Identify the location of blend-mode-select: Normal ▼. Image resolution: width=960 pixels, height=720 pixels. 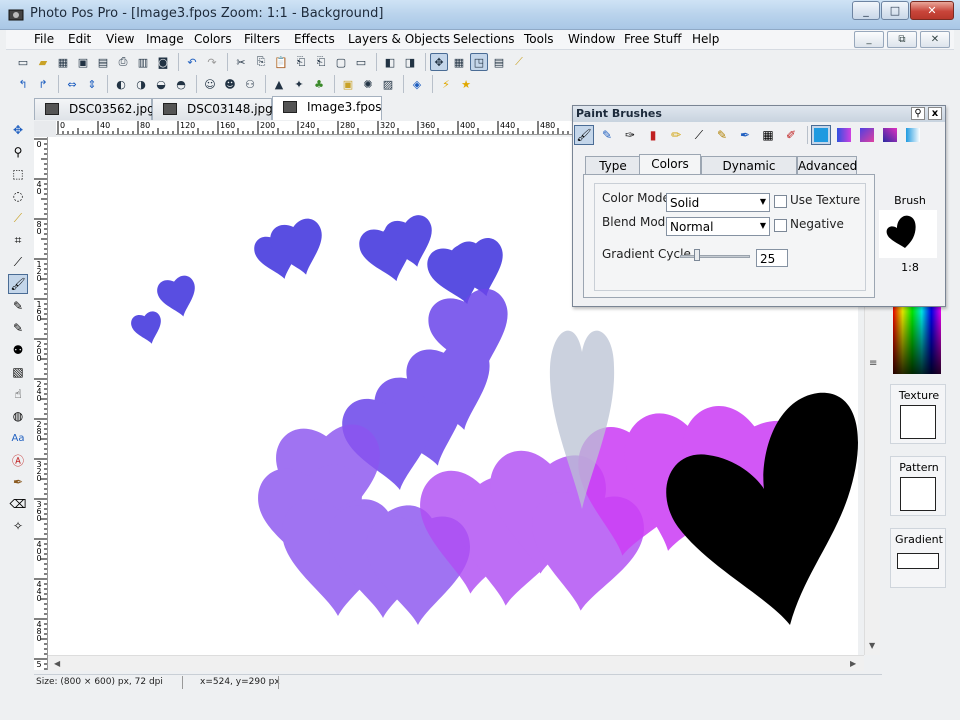
(718, 226).